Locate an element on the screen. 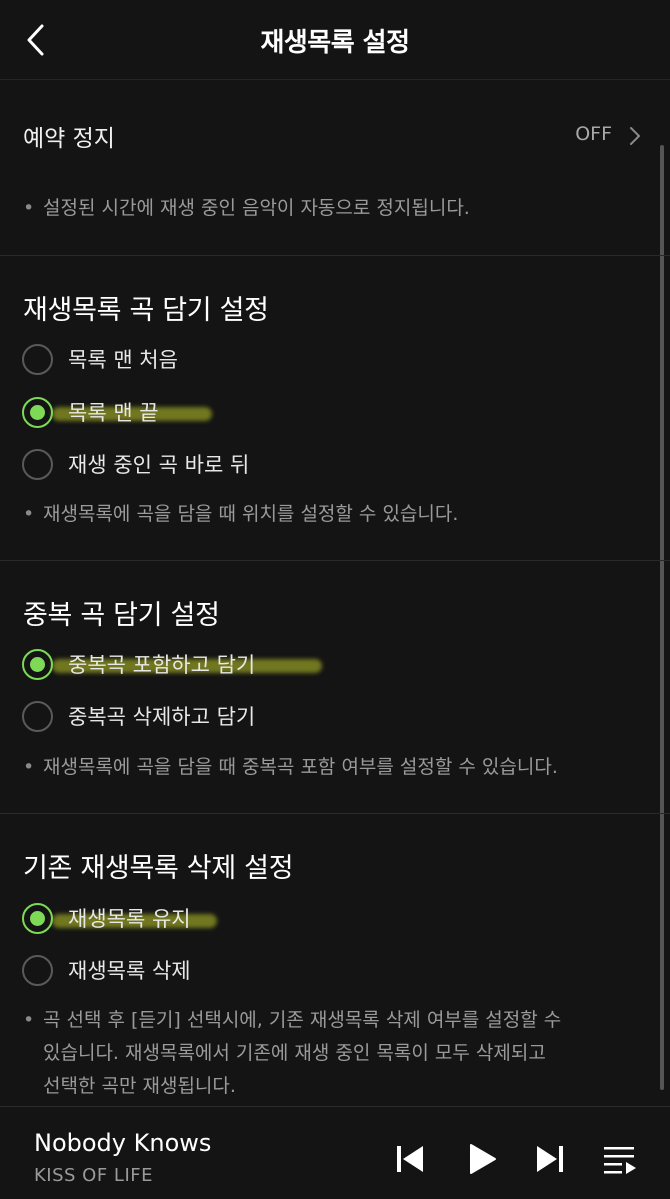  add-position-note: • 재생목록에 곡을 담을 때 위치를 설정할 수 있습니다. is located at coordinates (333, 514).